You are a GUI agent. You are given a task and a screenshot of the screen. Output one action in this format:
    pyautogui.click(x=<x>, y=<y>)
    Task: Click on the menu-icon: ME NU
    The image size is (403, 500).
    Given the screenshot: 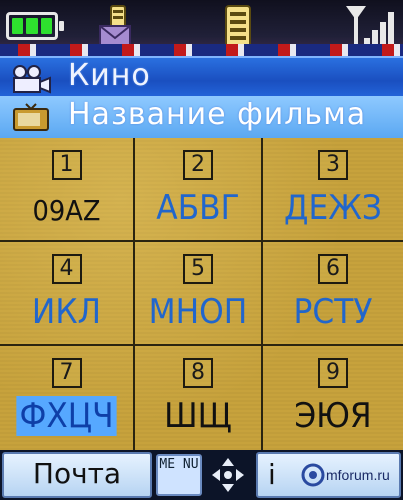 What is the action you would take?
    pyautogui.click(x=179, y=475)
    